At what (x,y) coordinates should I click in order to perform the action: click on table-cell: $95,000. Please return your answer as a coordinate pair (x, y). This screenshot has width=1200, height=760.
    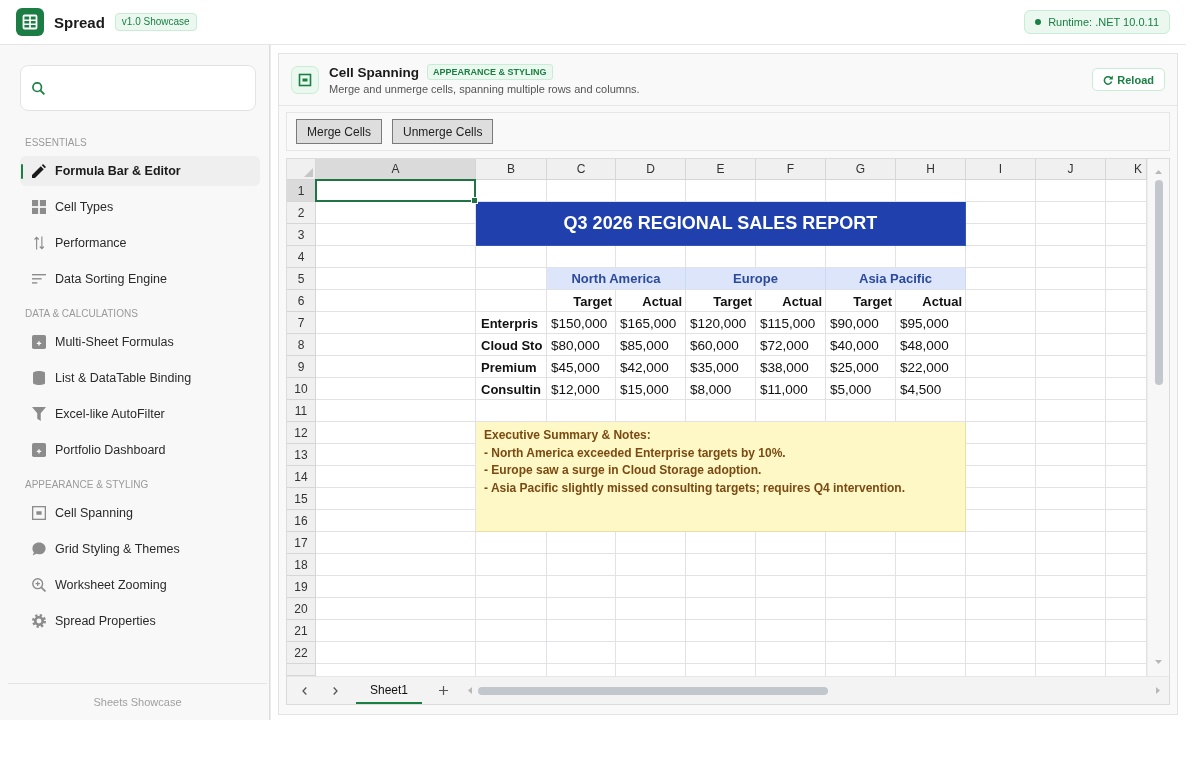
    Looking at the image, I should click on (931, 323).